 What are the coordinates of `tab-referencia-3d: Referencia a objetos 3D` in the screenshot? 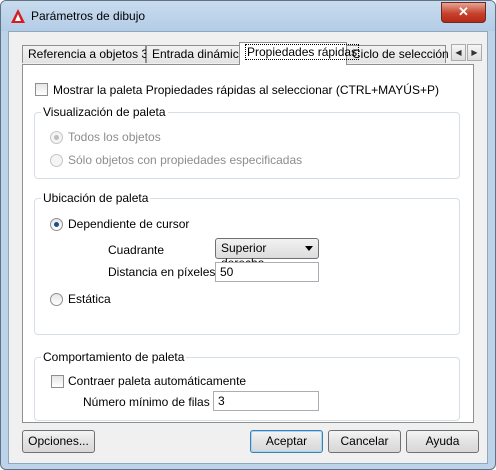 It's located at (89, 54).